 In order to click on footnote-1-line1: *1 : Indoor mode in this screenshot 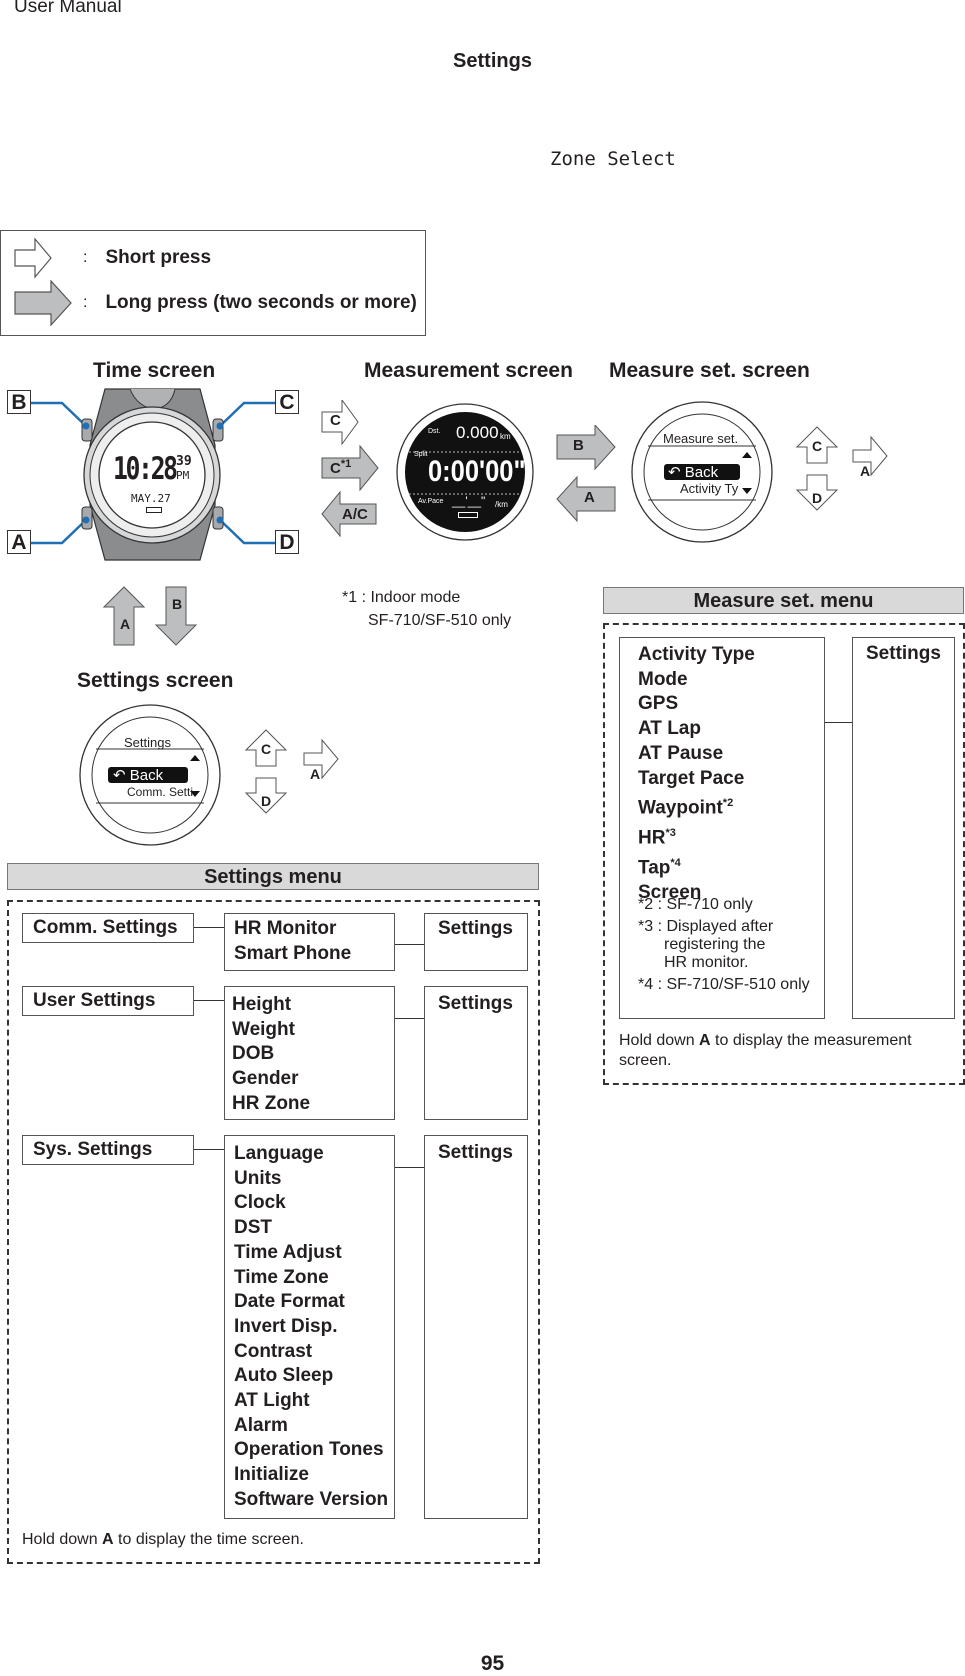, I will do `click(401, 597)`.